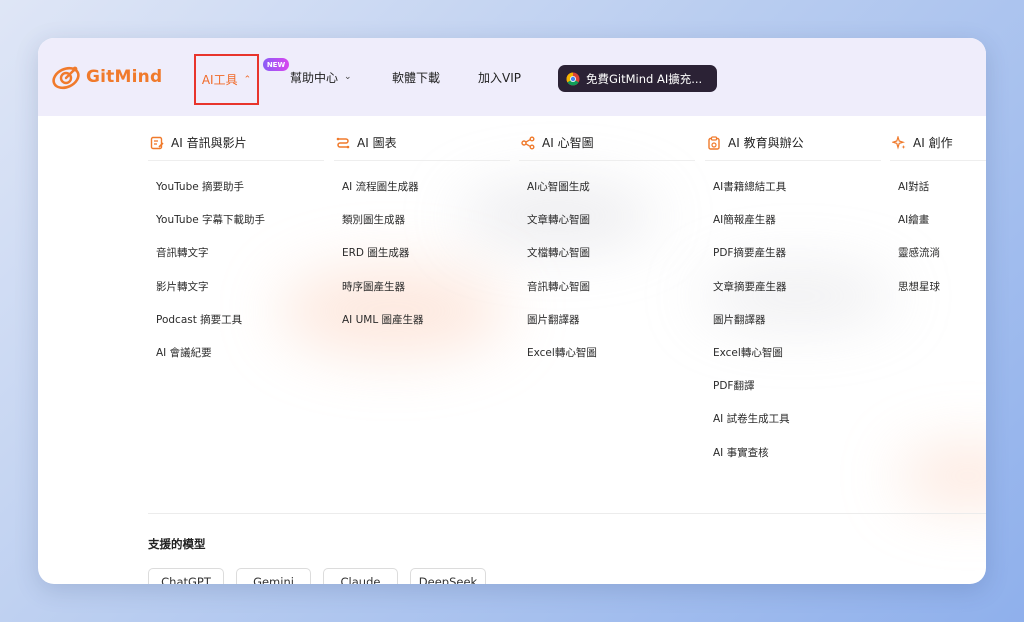 The width and height of the screenshot is (1024, 622). What do you see at coordinates (793, 219) in the screenshot?
I see `menu-item: AI簡報產生器` at bounding box center [793, 219].